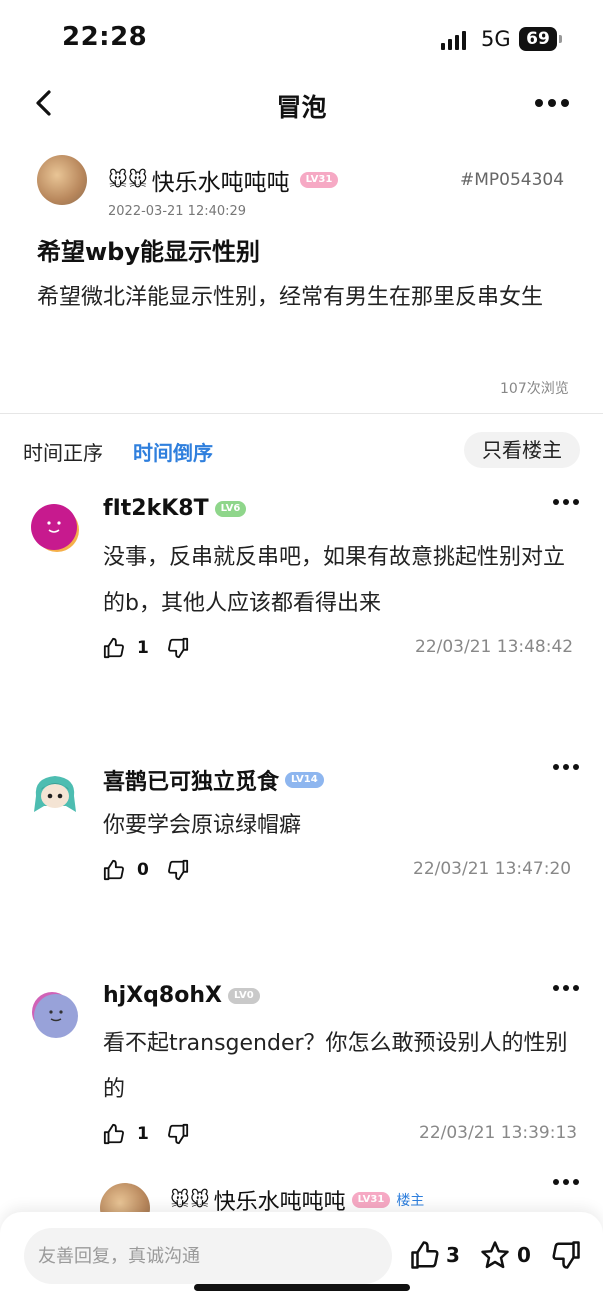 This screenshot has height=1304, width=603. What do you see at coordinates (335, 1066) in the screenshot?
I see `comment-text: 看不起transgender？你怎么敢预设别人的性别的` at bounding box center [335, 1066].